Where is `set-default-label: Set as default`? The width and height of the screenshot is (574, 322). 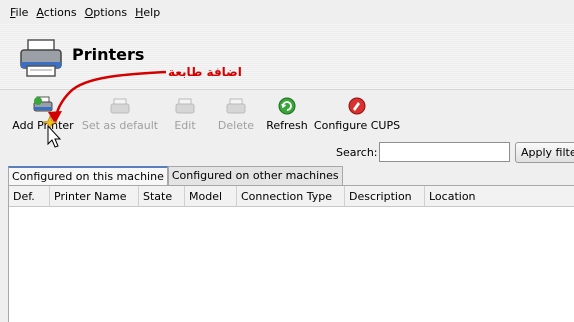 set-default-label: Set as default is located at coordinates (120, 125).